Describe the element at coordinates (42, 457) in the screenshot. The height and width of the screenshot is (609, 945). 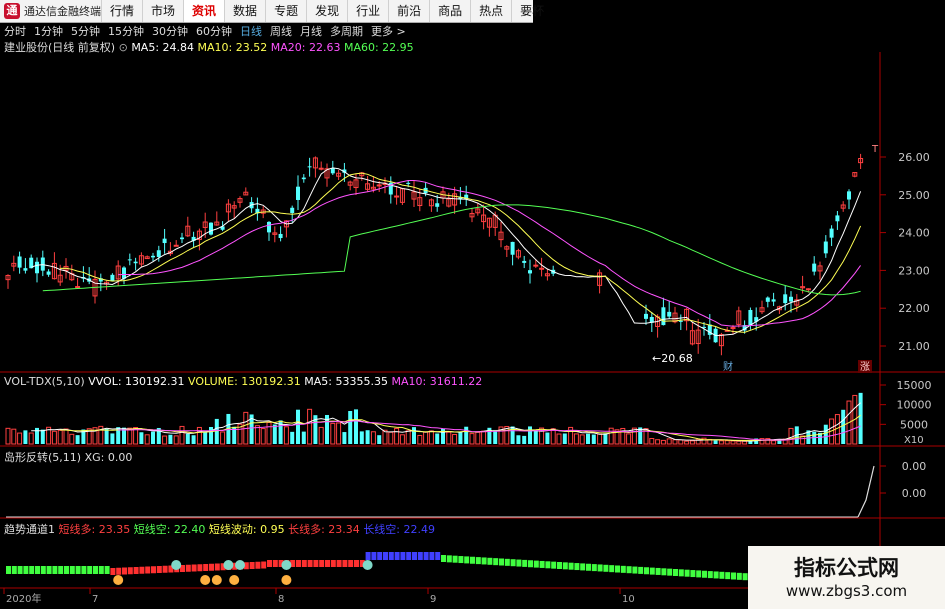
I see `island-indicator-name: 岛形反转(5,11)` at that location.